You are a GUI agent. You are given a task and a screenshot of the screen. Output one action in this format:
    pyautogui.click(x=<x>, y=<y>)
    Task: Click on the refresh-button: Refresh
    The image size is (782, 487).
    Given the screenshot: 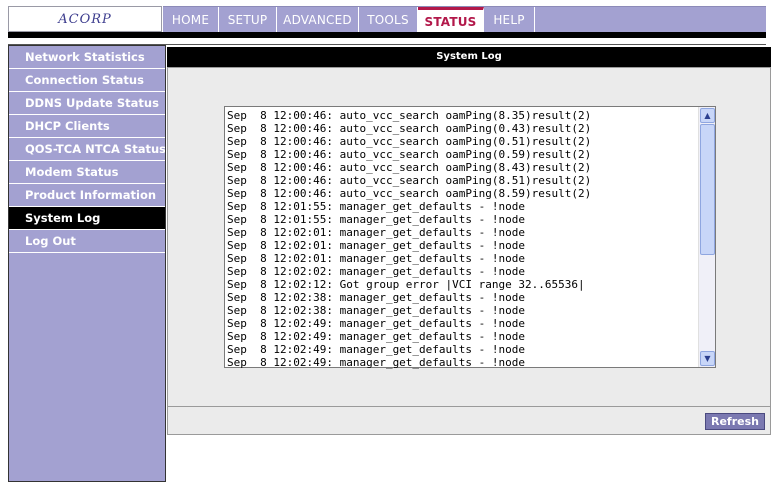 What is the action you would take?
    pyautogui.click(x=735, y=421)
    